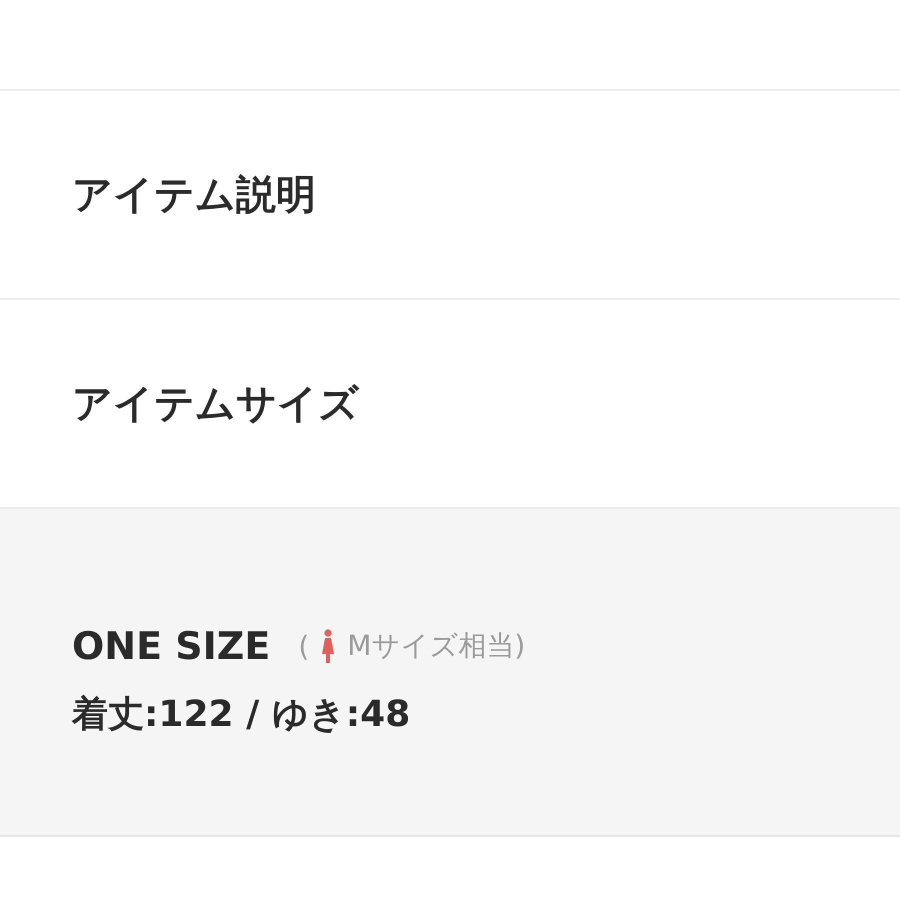 This screenshot has width=900, height=900. I want to click on size-measurements: 着丈:122 / ゆき:48, so click(242, 715).